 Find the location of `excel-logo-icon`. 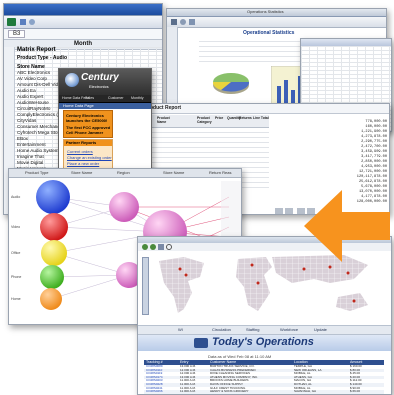

excel-logo-icon is located at coordinates (11, 22).